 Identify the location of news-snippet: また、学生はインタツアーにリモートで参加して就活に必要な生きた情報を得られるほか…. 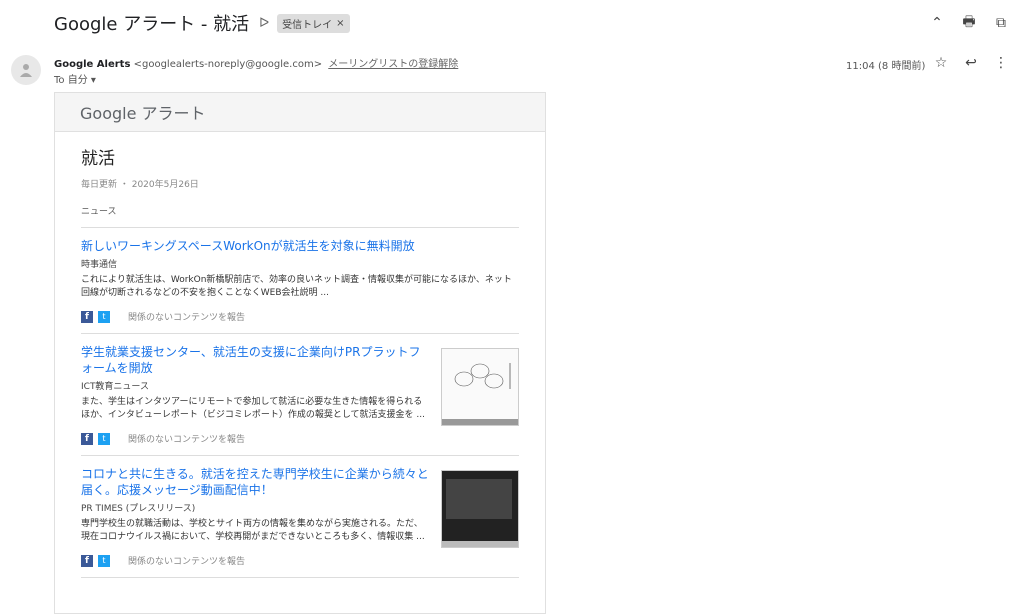
(253, 408).